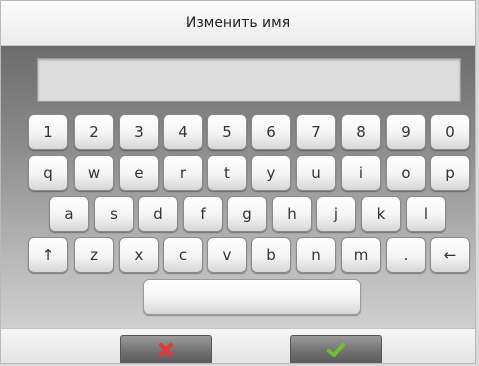 This screenshot has width=479, height=366. What do you see at coordinates (94, 173) in the screenshot?
I see `key-w: w` at bounding box center [94, 173].